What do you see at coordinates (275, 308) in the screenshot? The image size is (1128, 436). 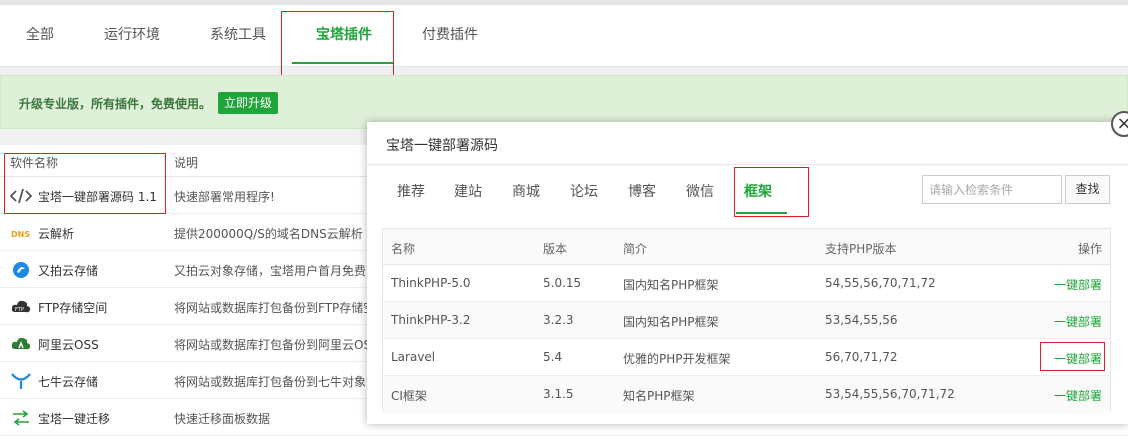 I see `plugin-desc: 将网站或数据库打包备份到FTP存储空` at bounding box center [275, 308].